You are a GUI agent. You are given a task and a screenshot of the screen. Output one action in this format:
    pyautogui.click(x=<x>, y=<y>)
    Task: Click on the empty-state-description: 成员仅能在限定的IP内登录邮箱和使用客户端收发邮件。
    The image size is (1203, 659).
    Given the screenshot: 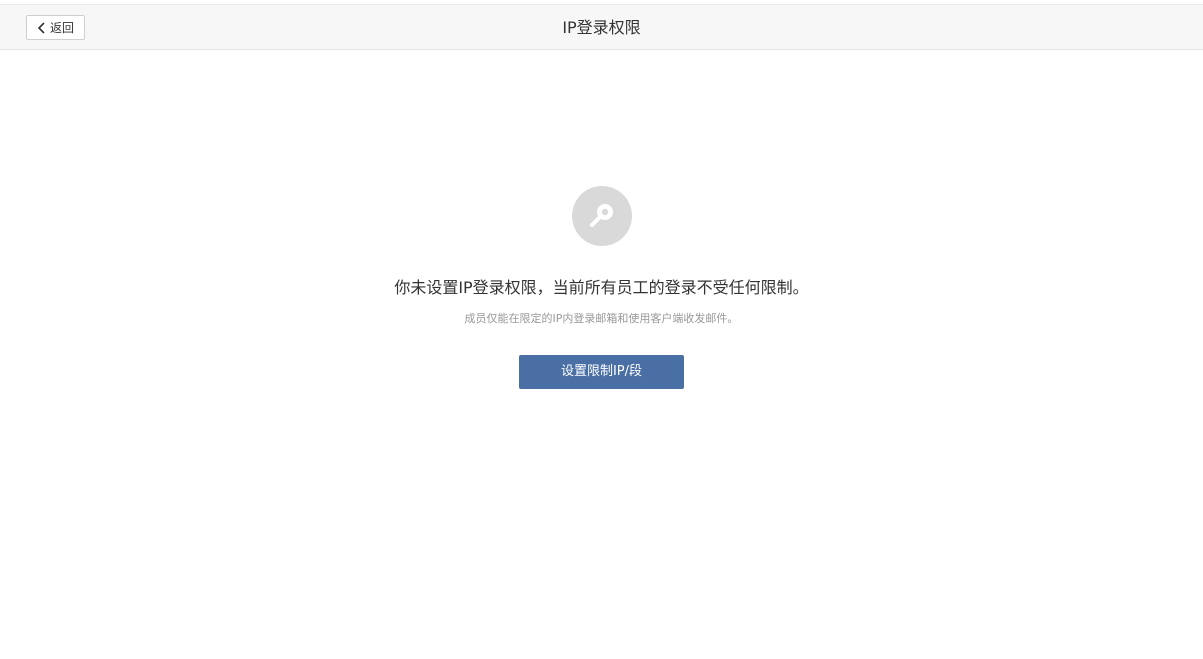 What is the action you would take?
    pyautogui.click(x=601, y=318)
    